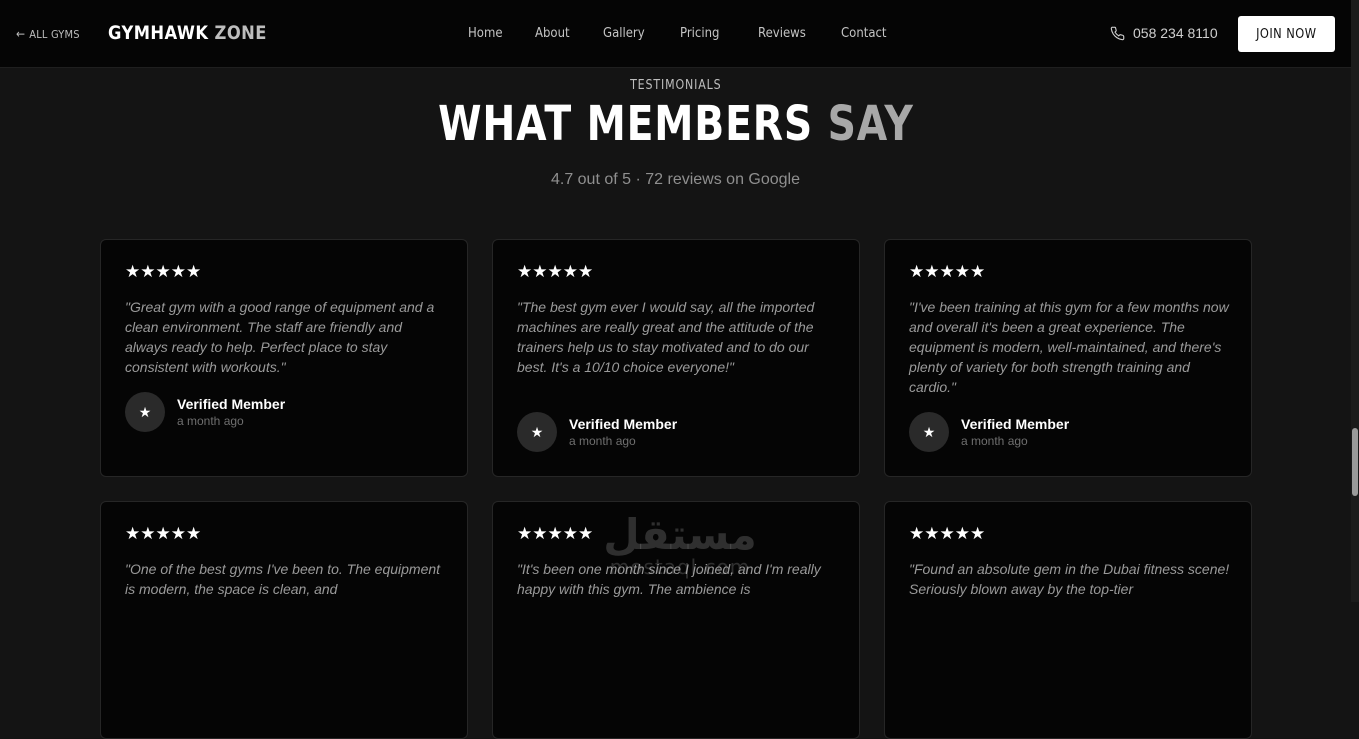  I want to click on all-gyms-label: ALL GYMS, so click(54, 34).